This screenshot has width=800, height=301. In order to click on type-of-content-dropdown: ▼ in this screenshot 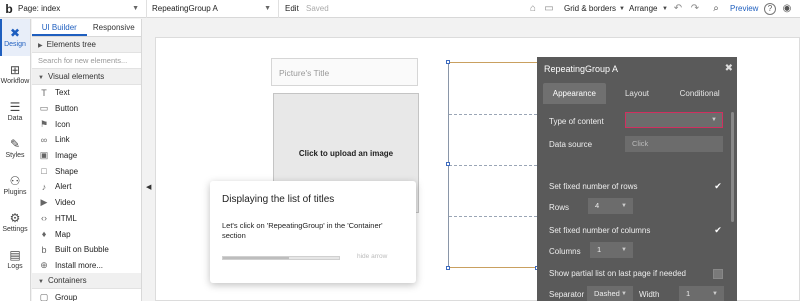, I will do `click(674, 120)`.